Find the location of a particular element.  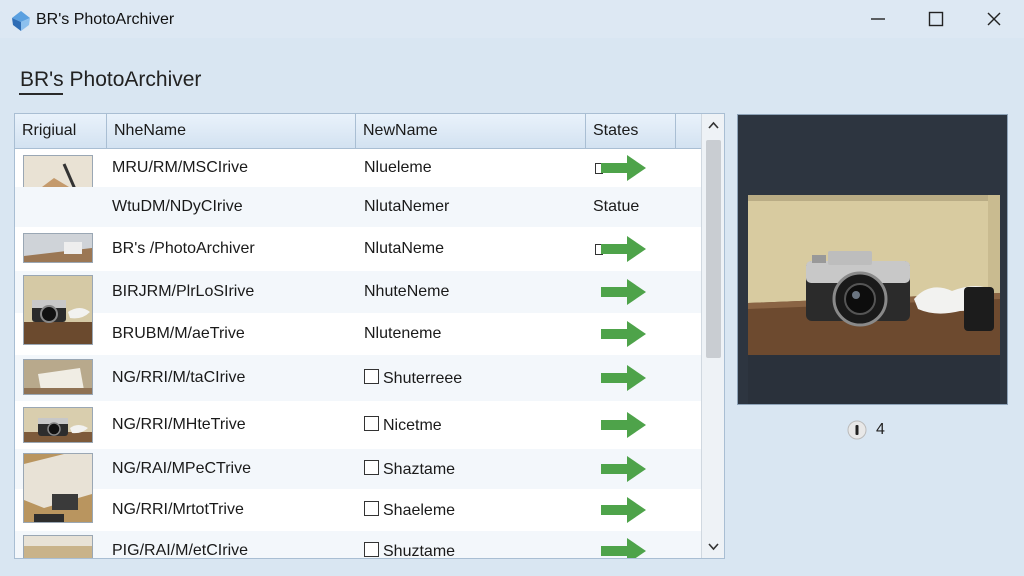

original-path: BRUBM/M/aeTrive is located at coordinates (178, 333).